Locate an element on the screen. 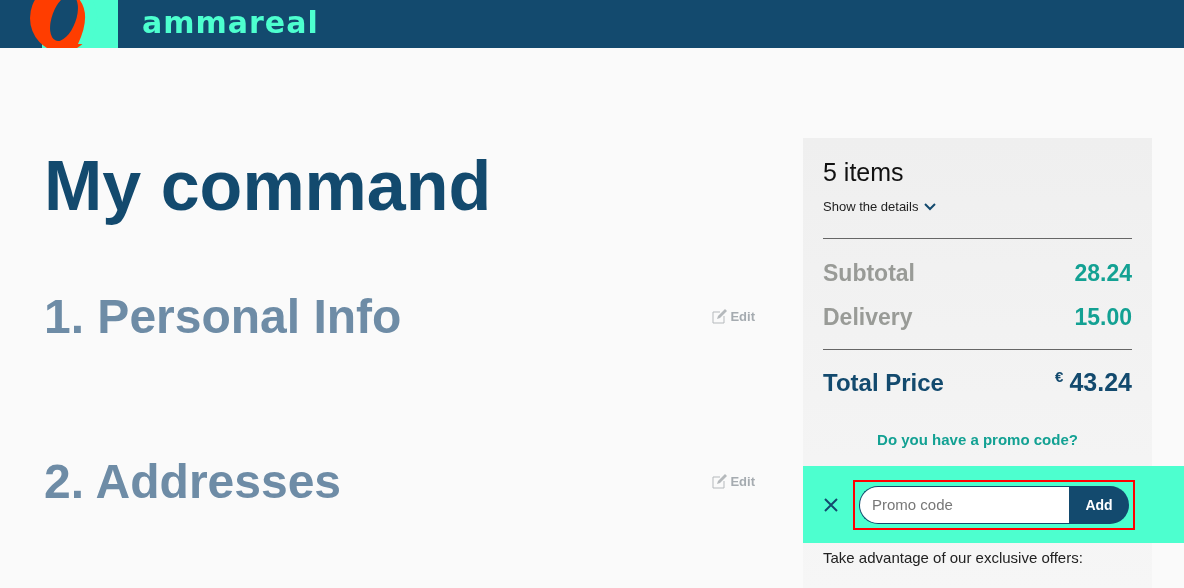 The image size is (1184, 588). price-label: Subtotal is located at coordinates (869, 273).